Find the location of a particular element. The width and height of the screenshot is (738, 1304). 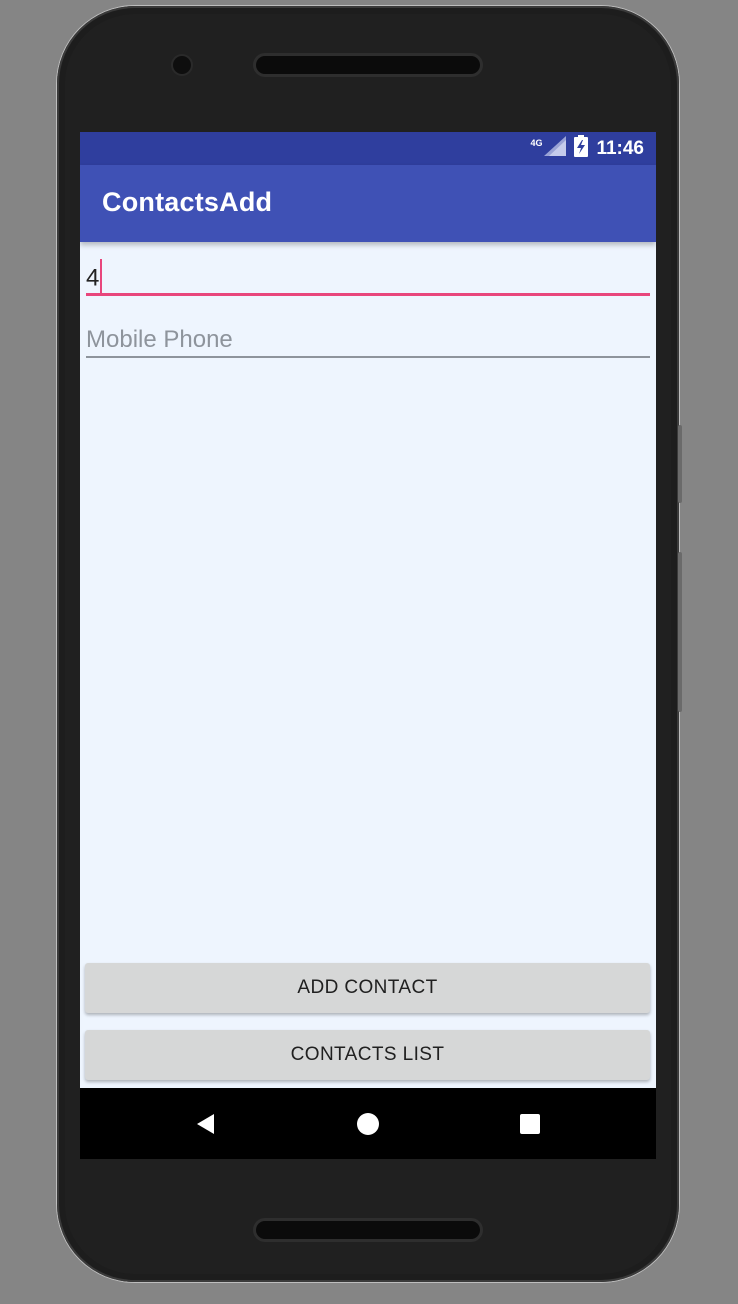

front-camera is located at coordinates (182, 65).